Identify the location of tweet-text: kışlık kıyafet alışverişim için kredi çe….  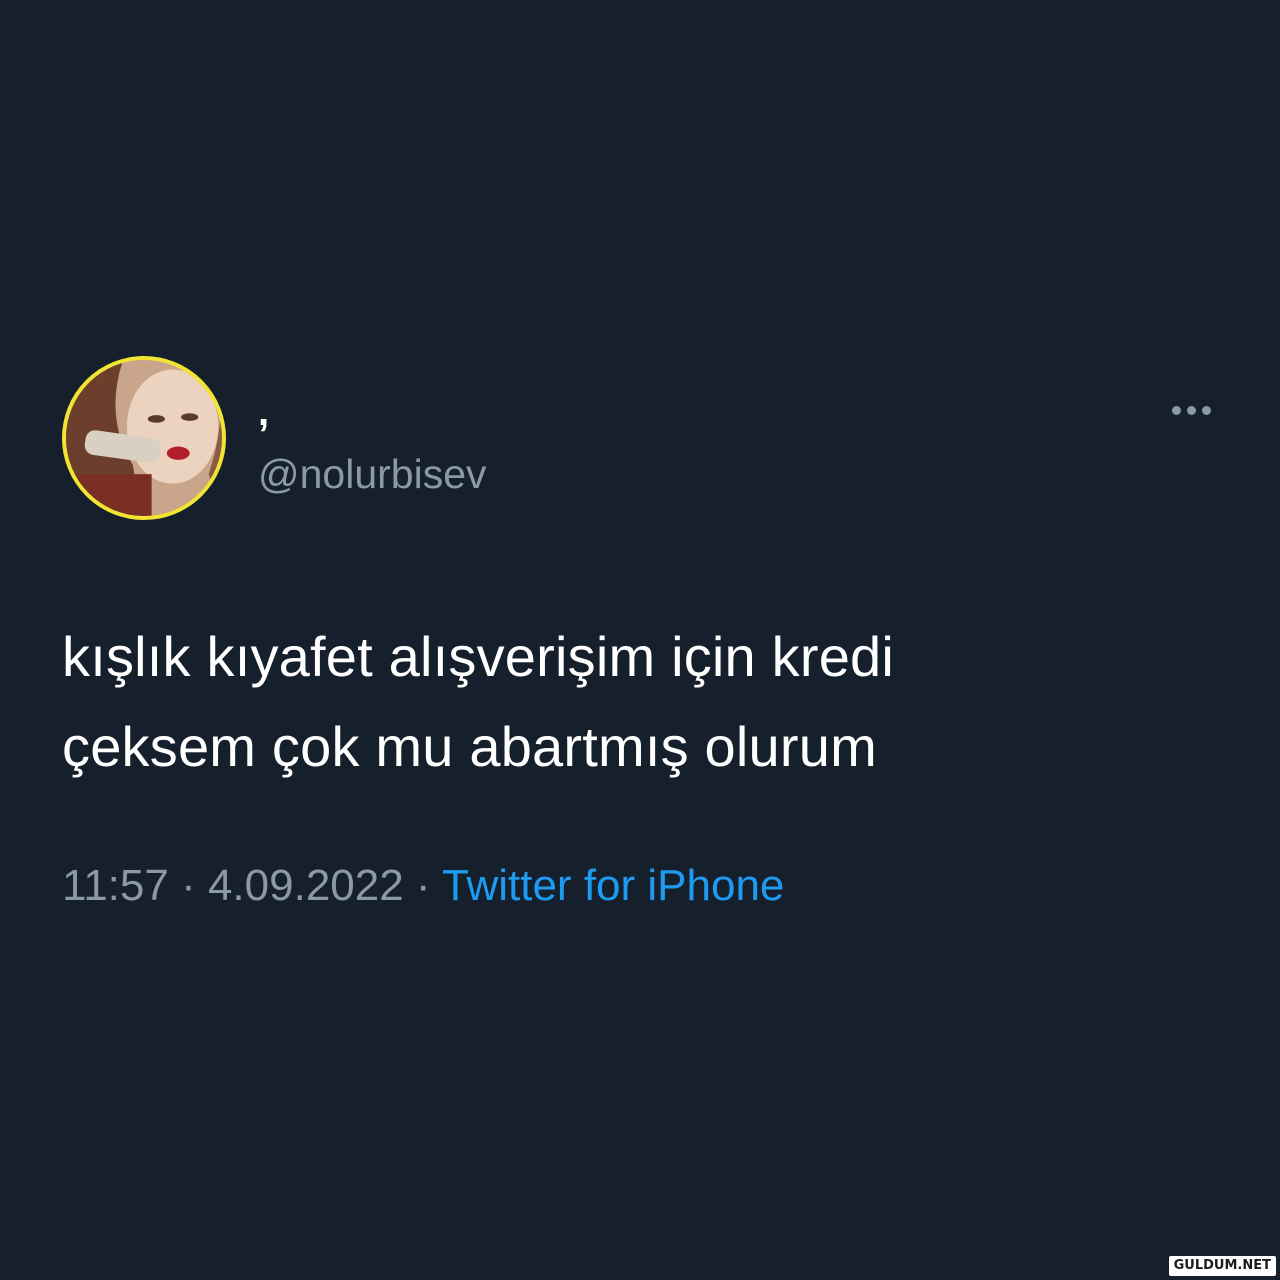
(612, 702).